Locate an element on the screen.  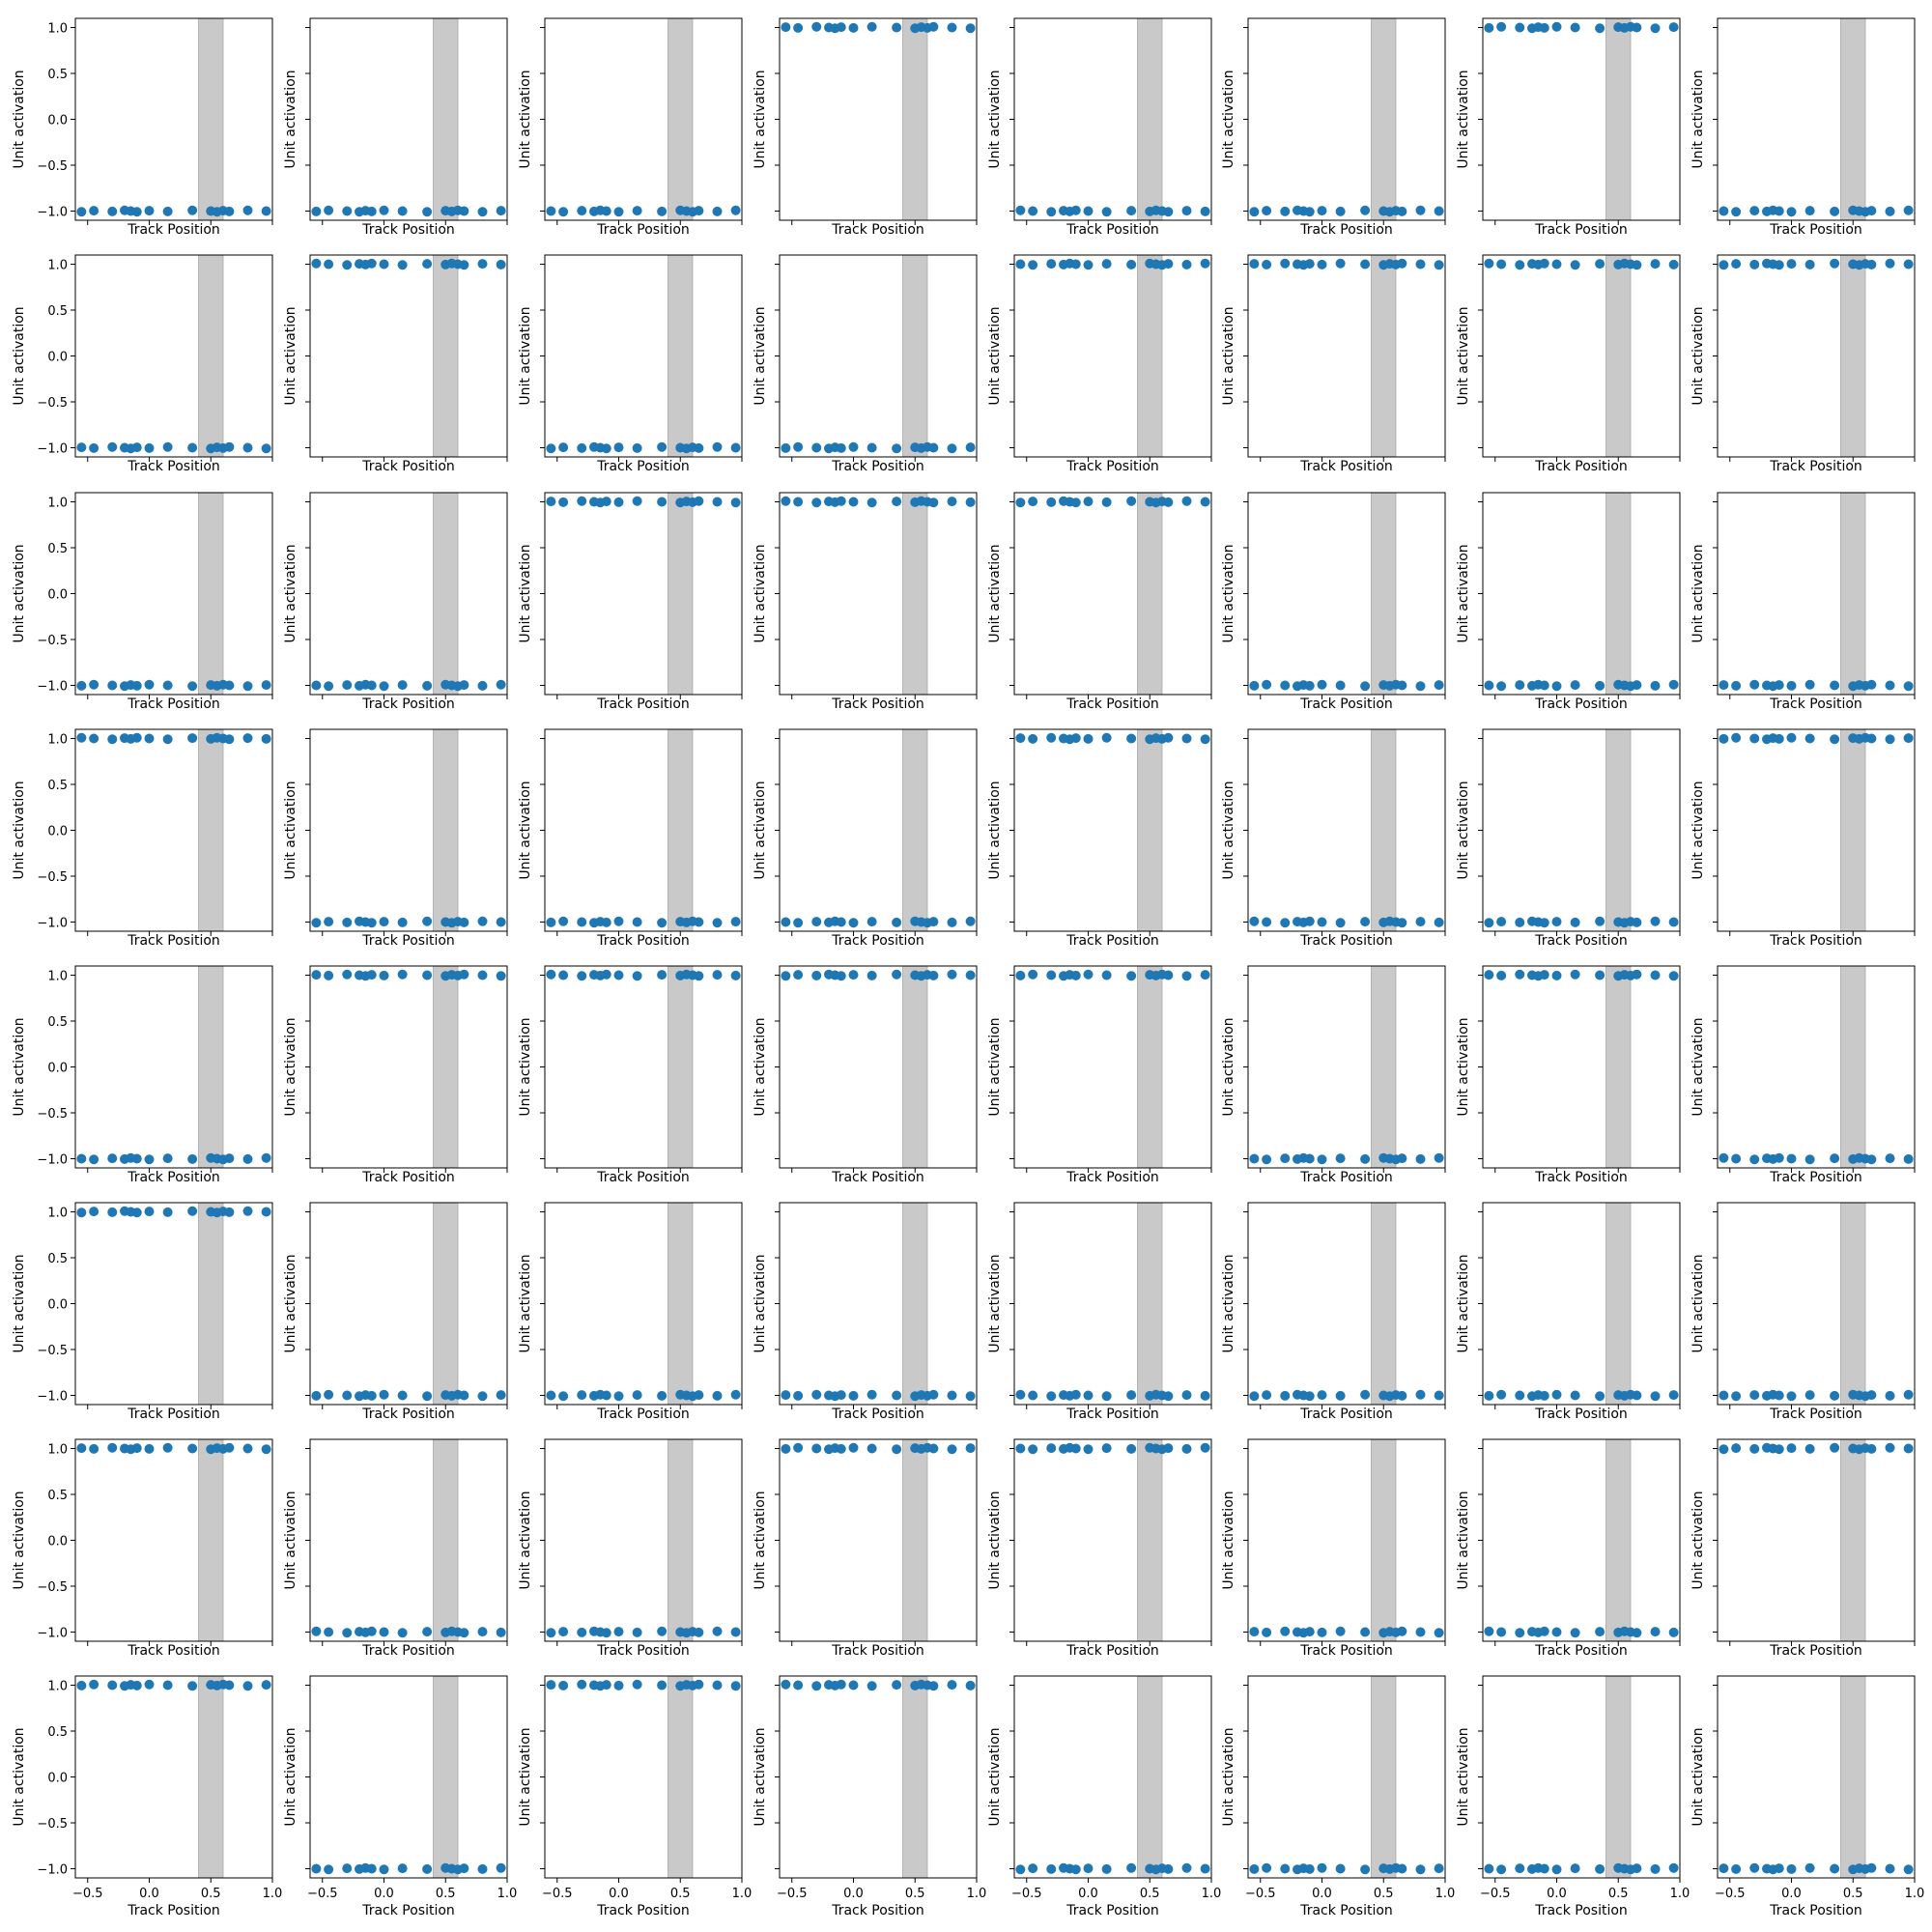
subplot-r5-c7: Track Position Unit activation is located at coordinates (1568, 1075).